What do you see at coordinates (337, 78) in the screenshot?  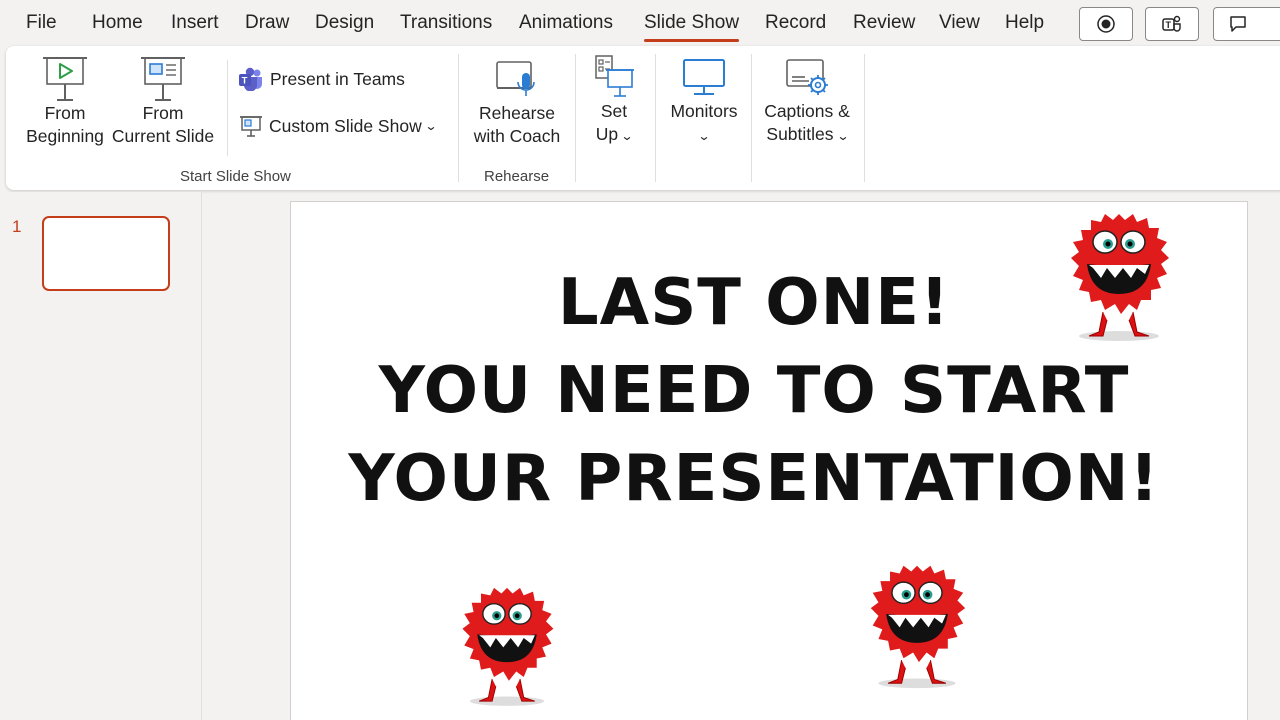 I see `present-in-teams-label: Present in Teams` at bounding box center [337, 78].